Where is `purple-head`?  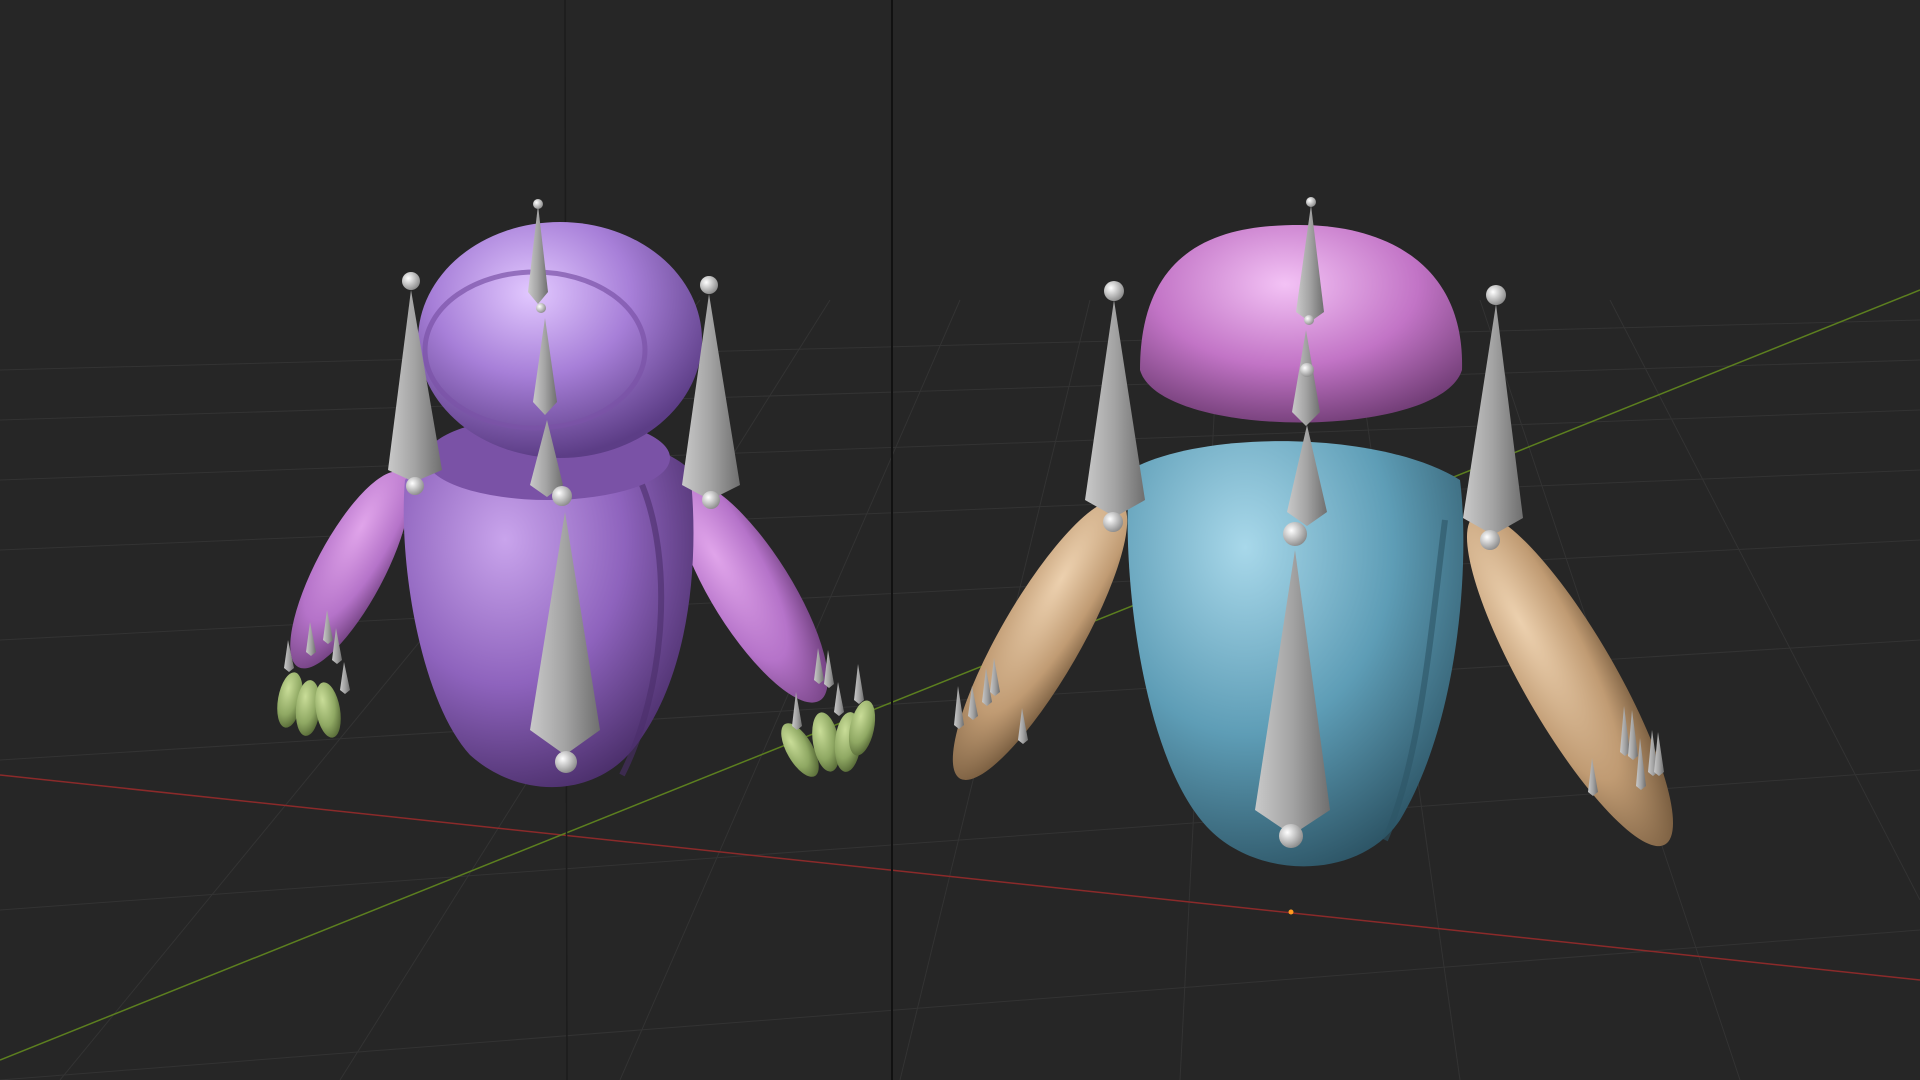 purple-head is located at coordinates (560, 340).